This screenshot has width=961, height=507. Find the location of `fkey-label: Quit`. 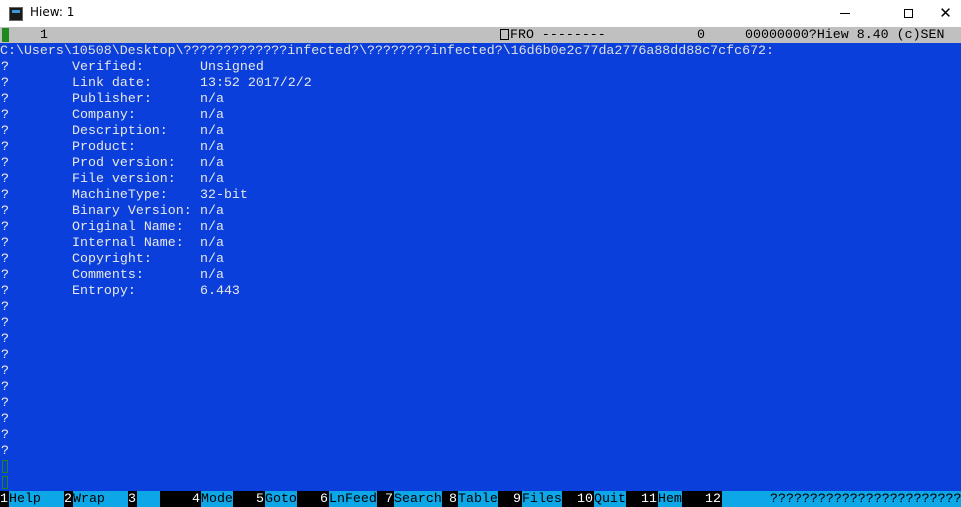

fkey-label: Quit is located at coordinates (609, 499).